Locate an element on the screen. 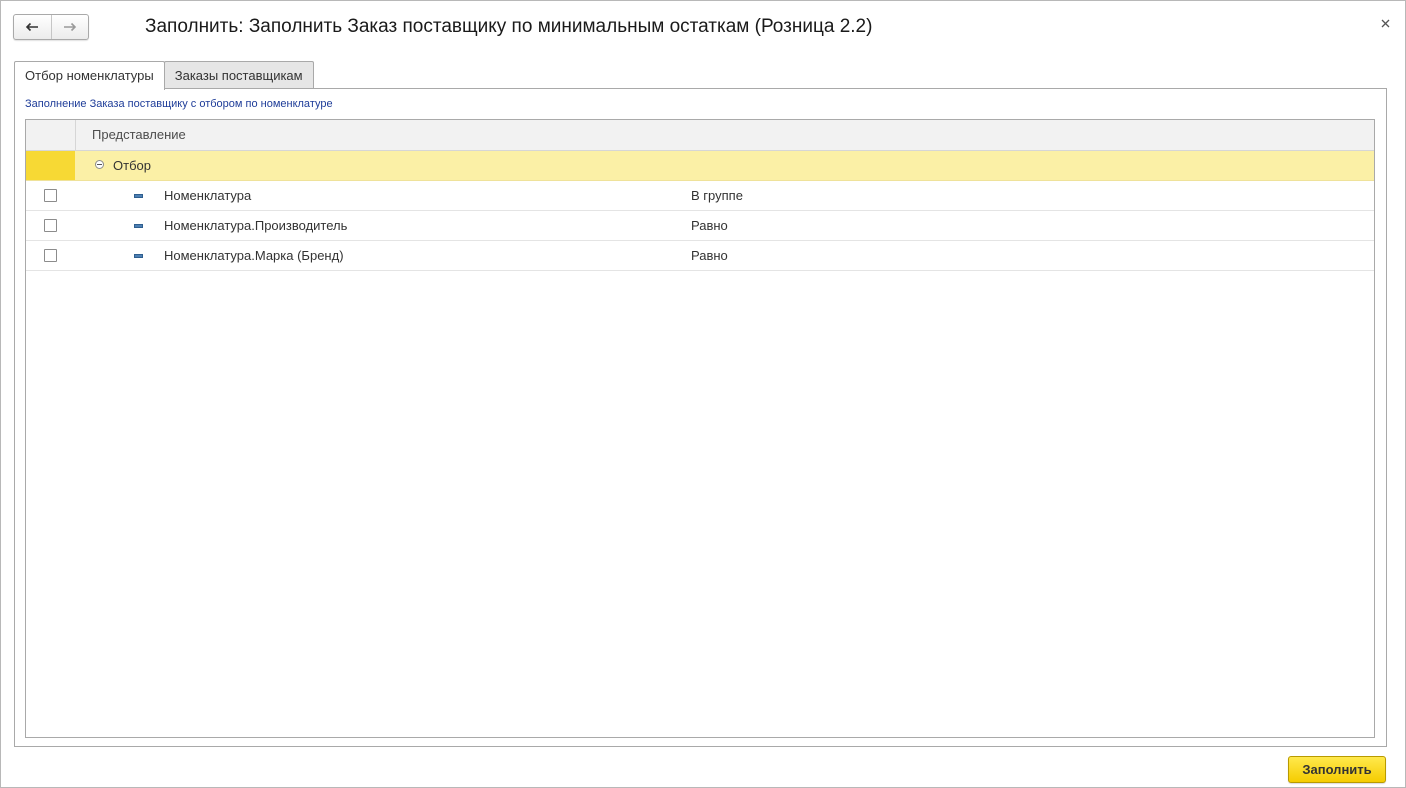 Image resolution: width=1406 pixels, height=788 pixels. arrow-left-icon is located at coordinates (32, 27).